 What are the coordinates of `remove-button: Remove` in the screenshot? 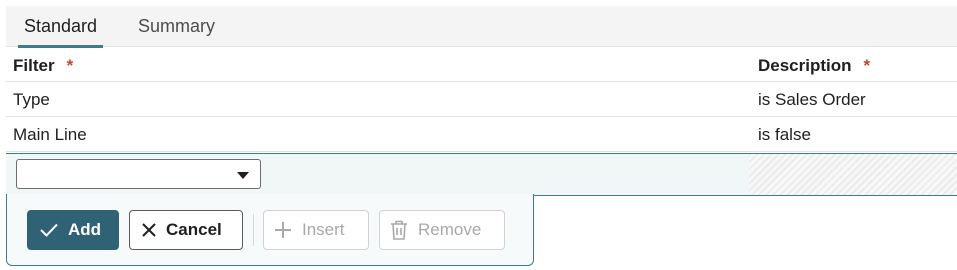 It's located at (442, 230).